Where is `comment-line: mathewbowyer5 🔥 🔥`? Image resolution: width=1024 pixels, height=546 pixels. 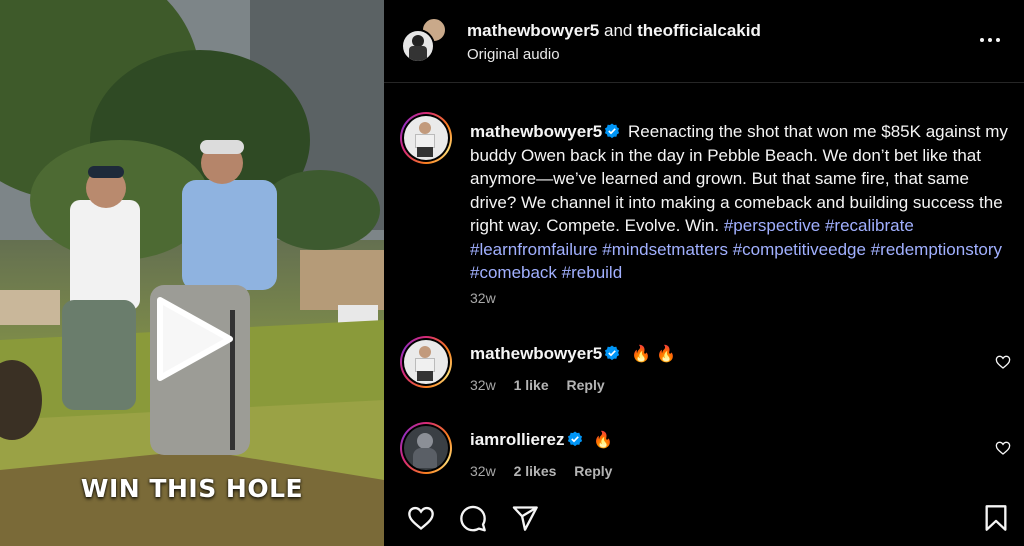 comment-line: mathewbowyer5 🔥 🔥 is located at coordinates (573, 354).